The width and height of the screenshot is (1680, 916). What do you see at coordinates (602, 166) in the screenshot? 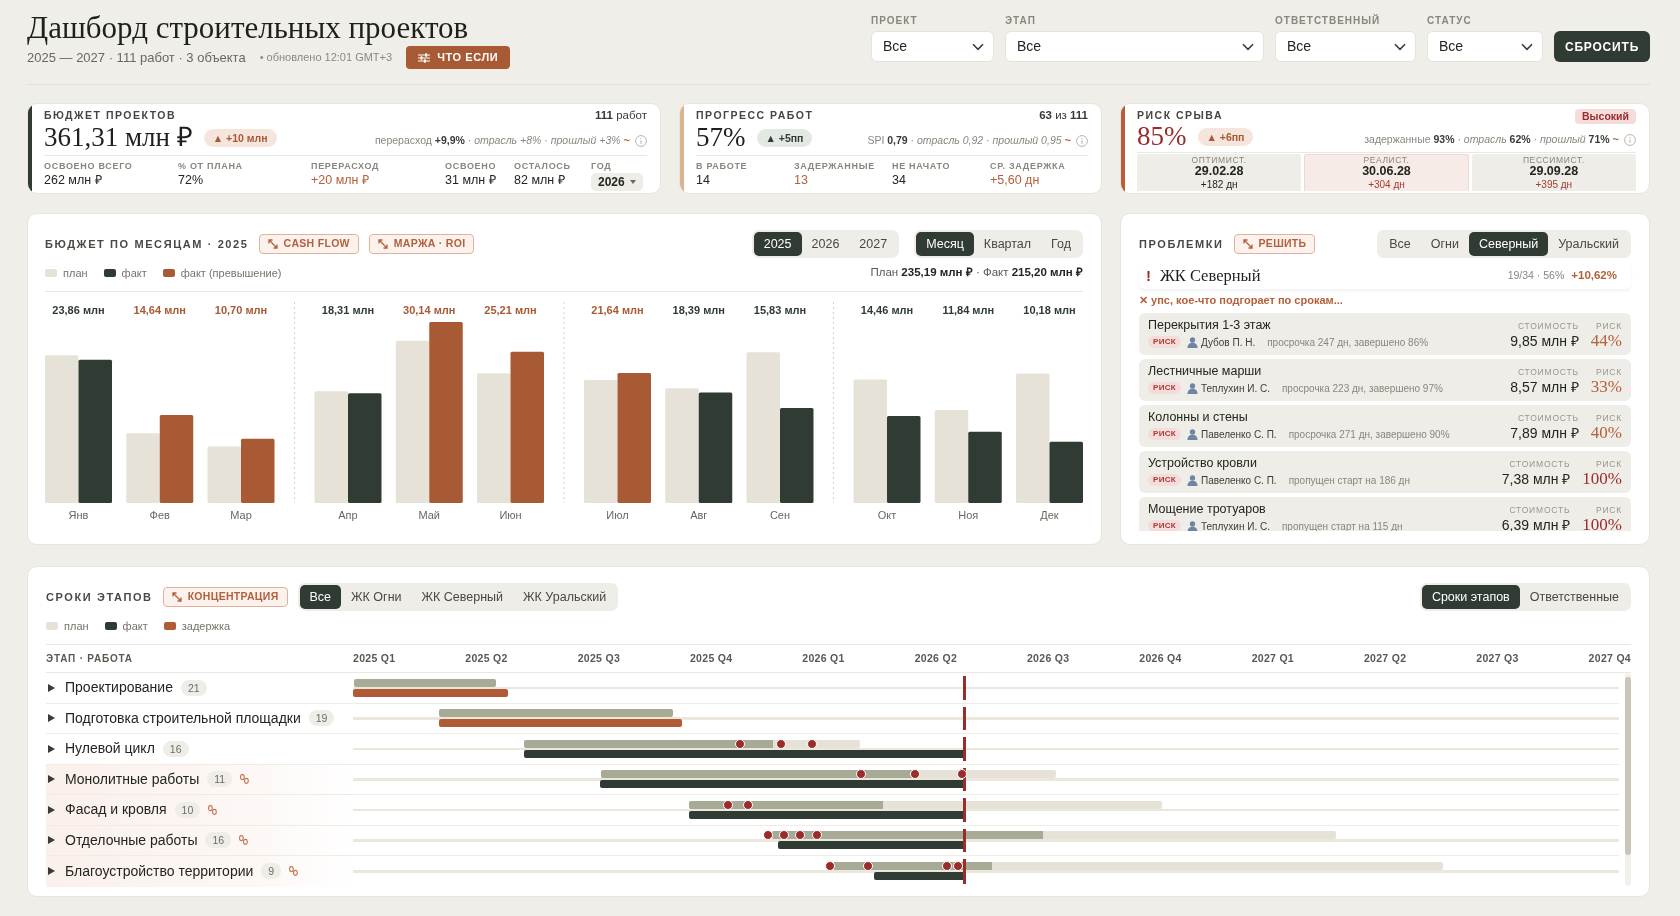
I see `metric-label: ГОД` at bounding box center [602, 166].